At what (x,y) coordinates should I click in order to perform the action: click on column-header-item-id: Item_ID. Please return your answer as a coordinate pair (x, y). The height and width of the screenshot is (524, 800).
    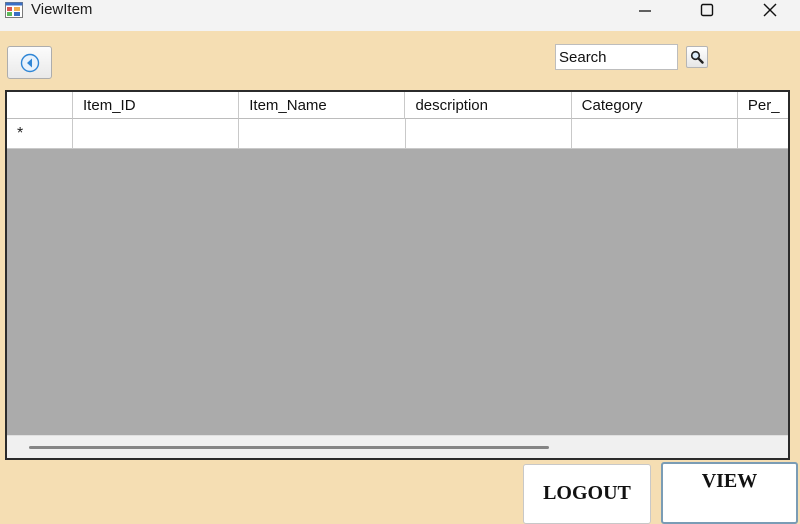
    Looking at the image, I should click on (156, 105).